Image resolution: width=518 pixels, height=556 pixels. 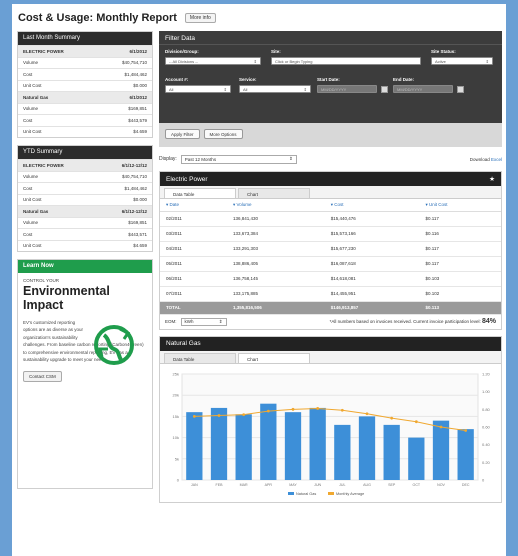 What do you see at coordinates (85, 188) in the screenshot?
I see `ytd-row: Cost $1,484,462` at bounding box center [85, 188].